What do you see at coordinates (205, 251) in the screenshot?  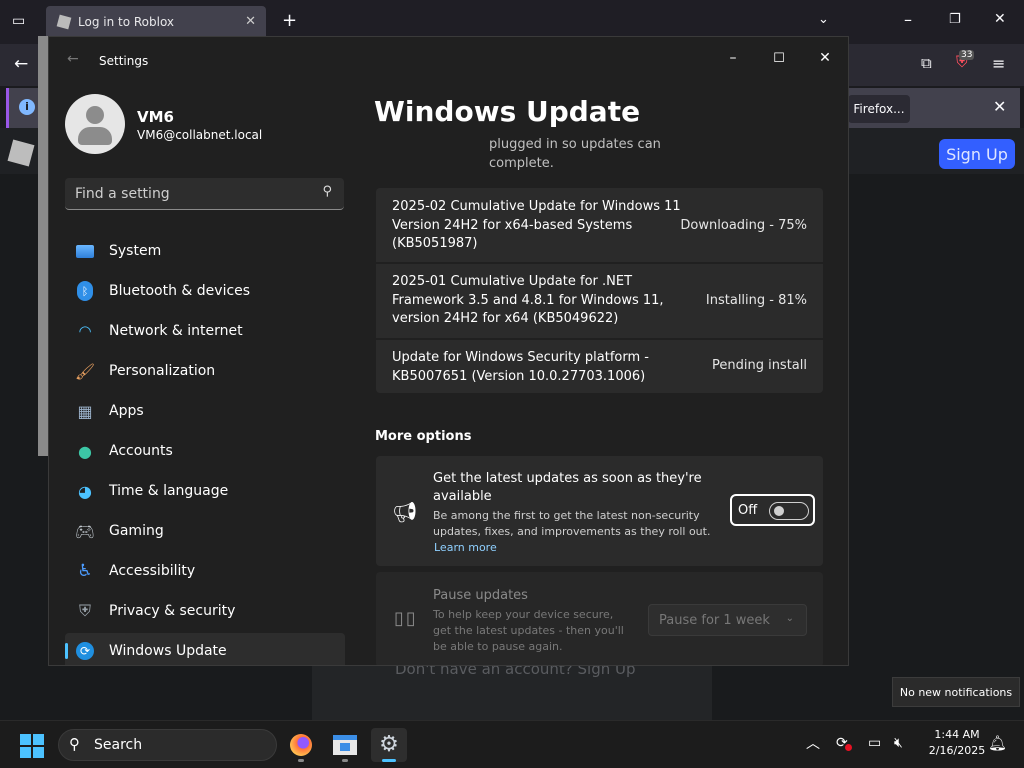 I see `sidebar-item-system: System` at bounding box center [205, 251].